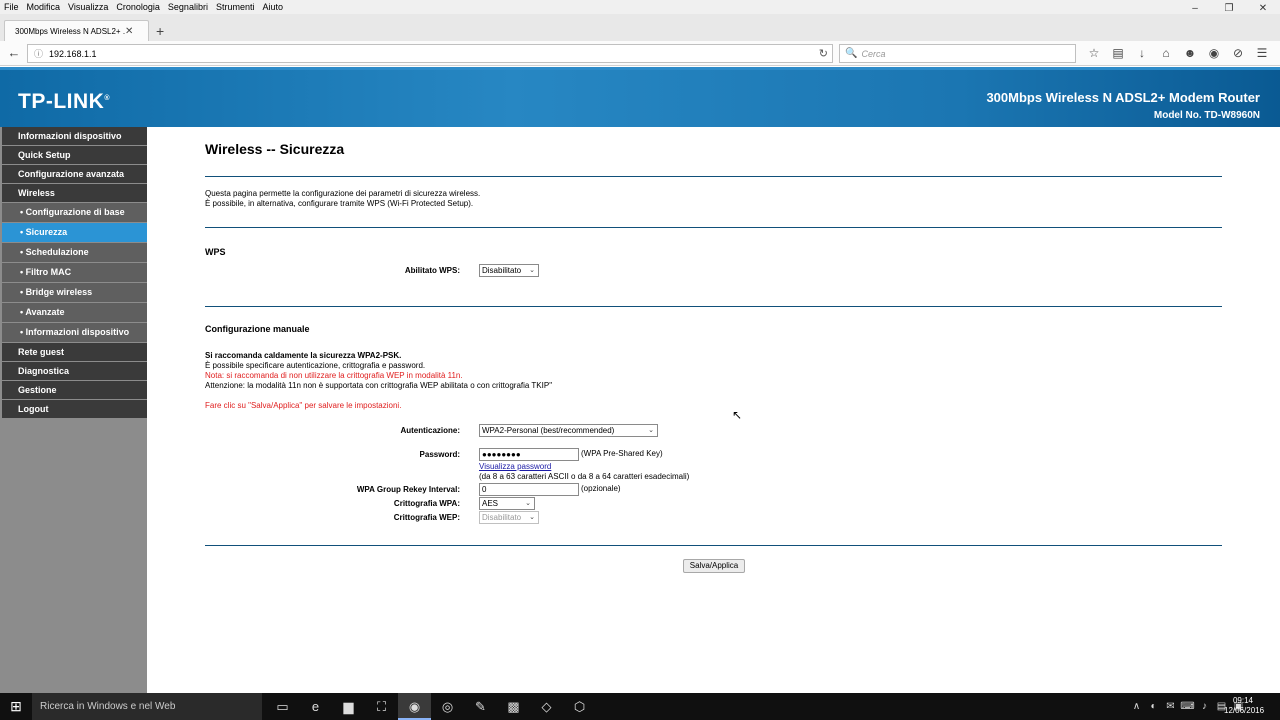 The width and height of the screenshot is (1280, 720). I want to click on home-icon: ⌂, so click(1166, 53).